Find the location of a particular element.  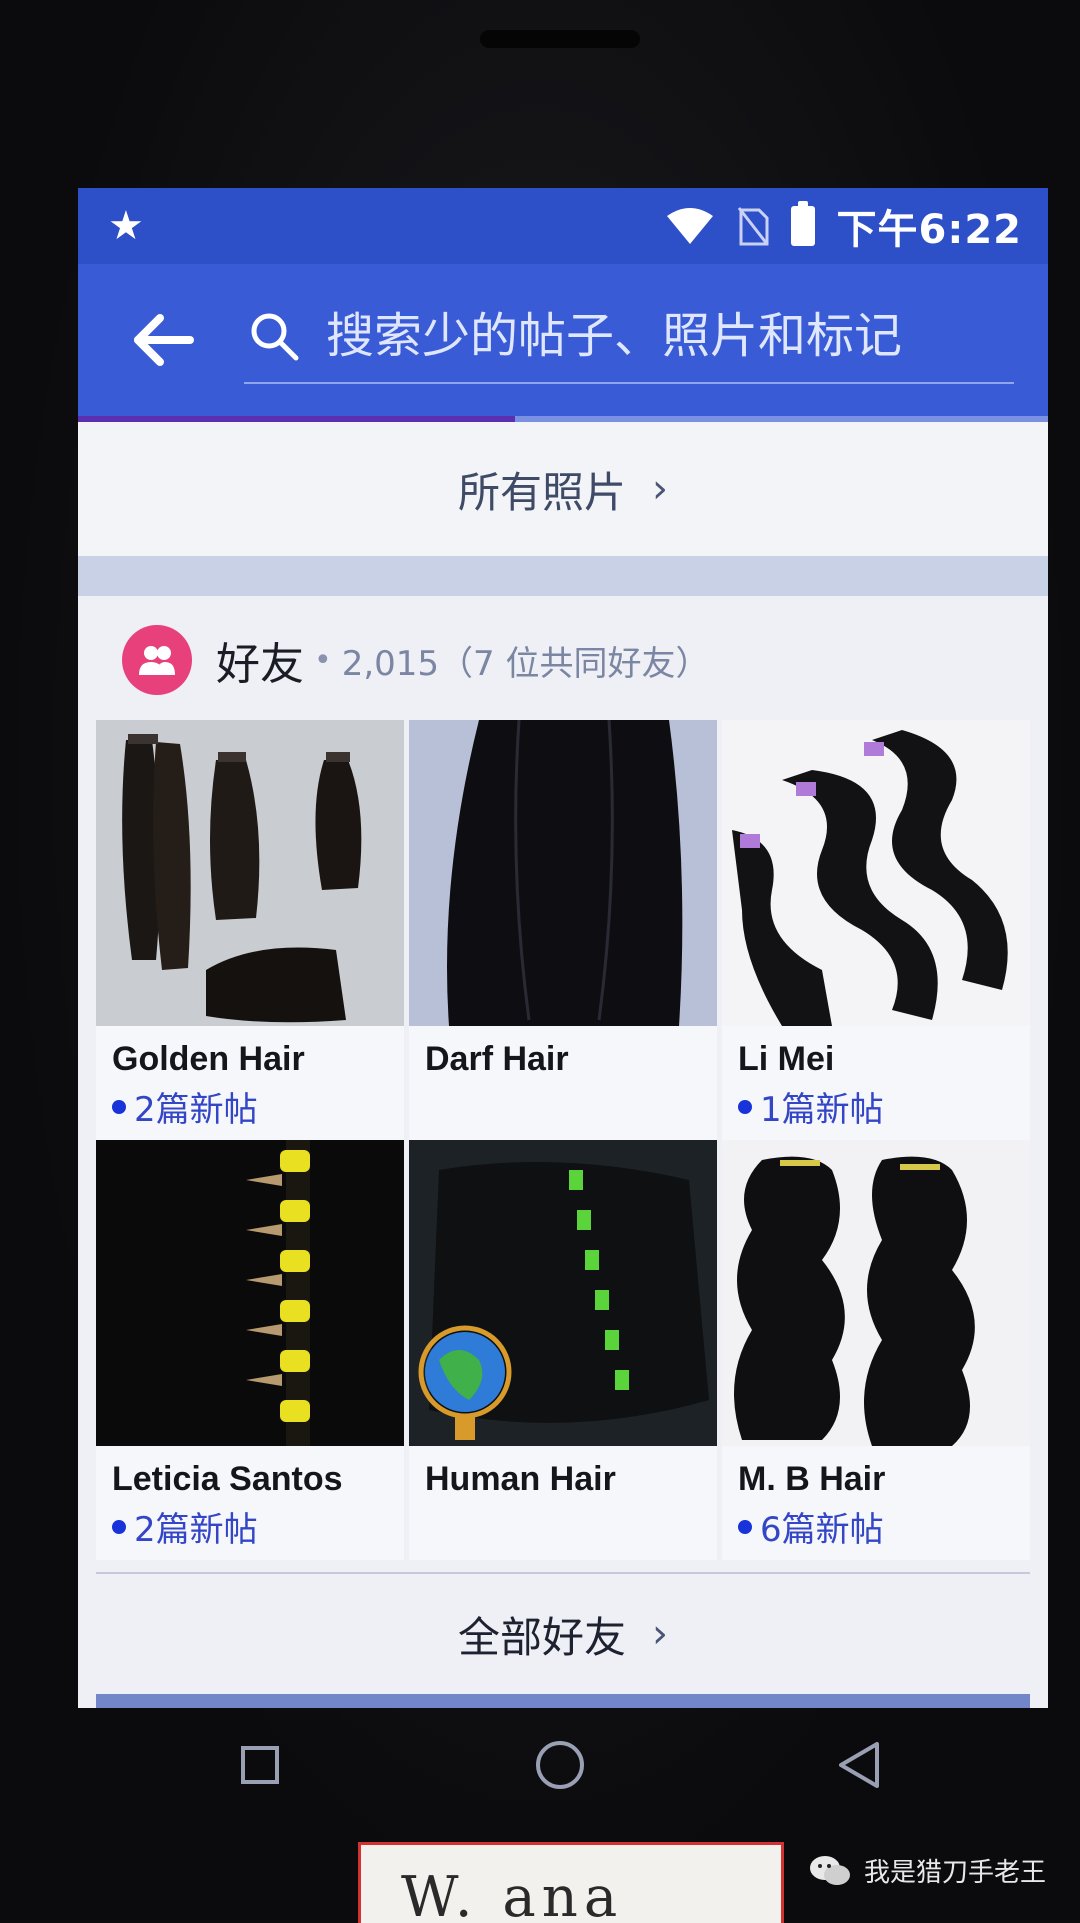

friends-title: 好友 is located at coordinates (260, 664).